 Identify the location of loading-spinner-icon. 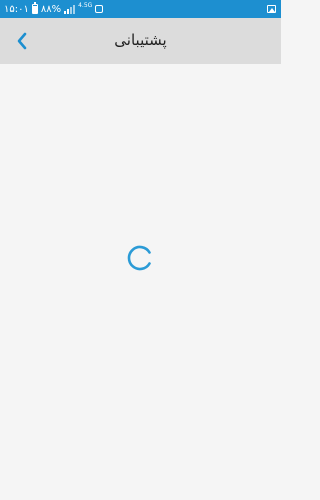
(139, 258).